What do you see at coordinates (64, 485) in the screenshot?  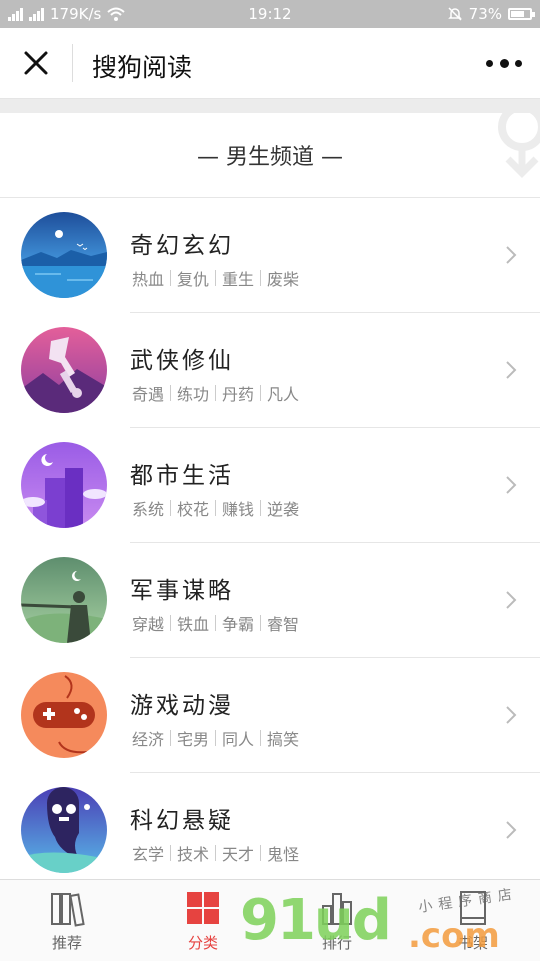 I see `city-building-icon` at bounding box center [64, 485].